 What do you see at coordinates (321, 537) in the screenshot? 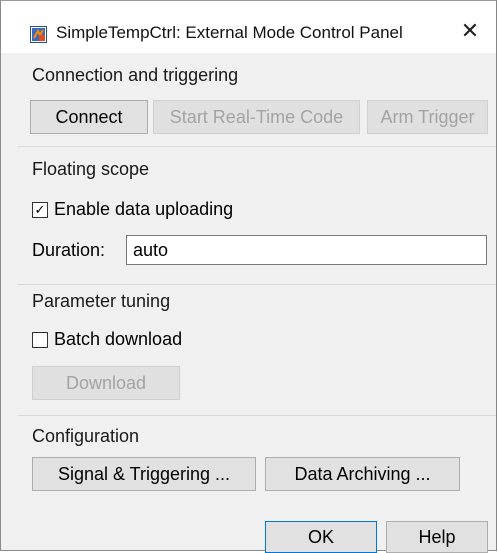
I see `ok-button: OK` at bounding box center [321, 537].